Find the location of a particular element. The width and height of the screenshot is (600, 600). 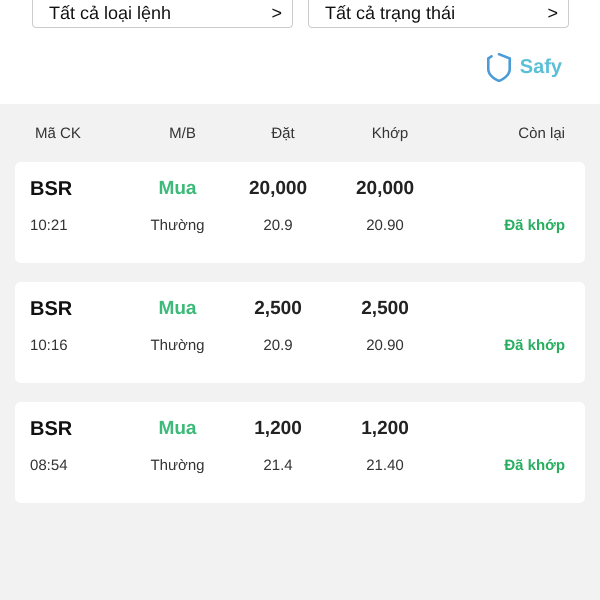

order-quantity: 1,200 is located at coordinates (278, 429).